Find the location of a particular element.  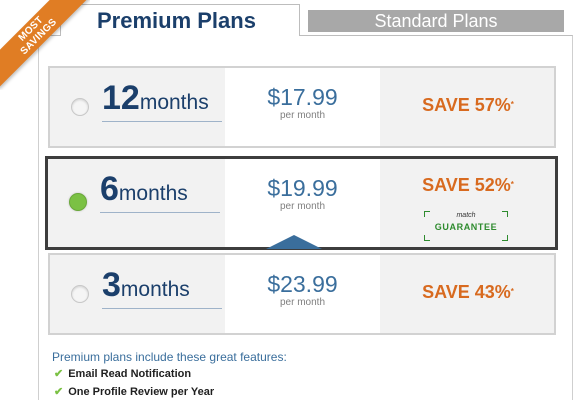

savings-text: SAVE 57% is located at coordinates (466, 105).